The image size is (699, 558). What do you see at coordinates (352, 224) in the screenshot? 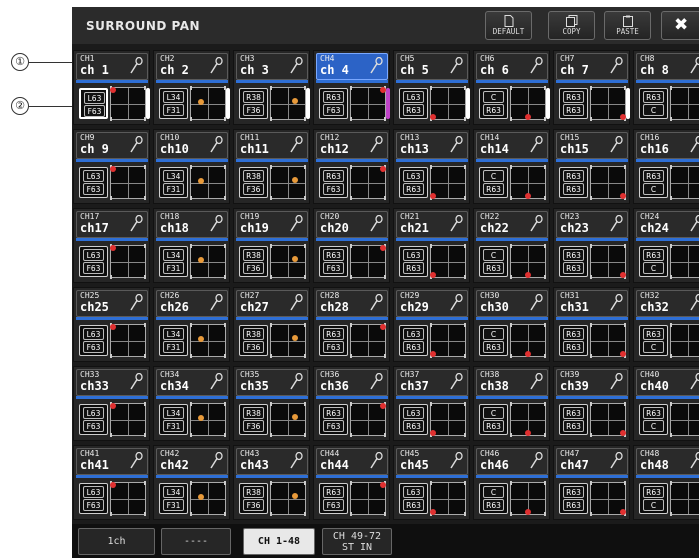
I see `channel-name-button: CH20 ch20` at bounding box center [352, 224].